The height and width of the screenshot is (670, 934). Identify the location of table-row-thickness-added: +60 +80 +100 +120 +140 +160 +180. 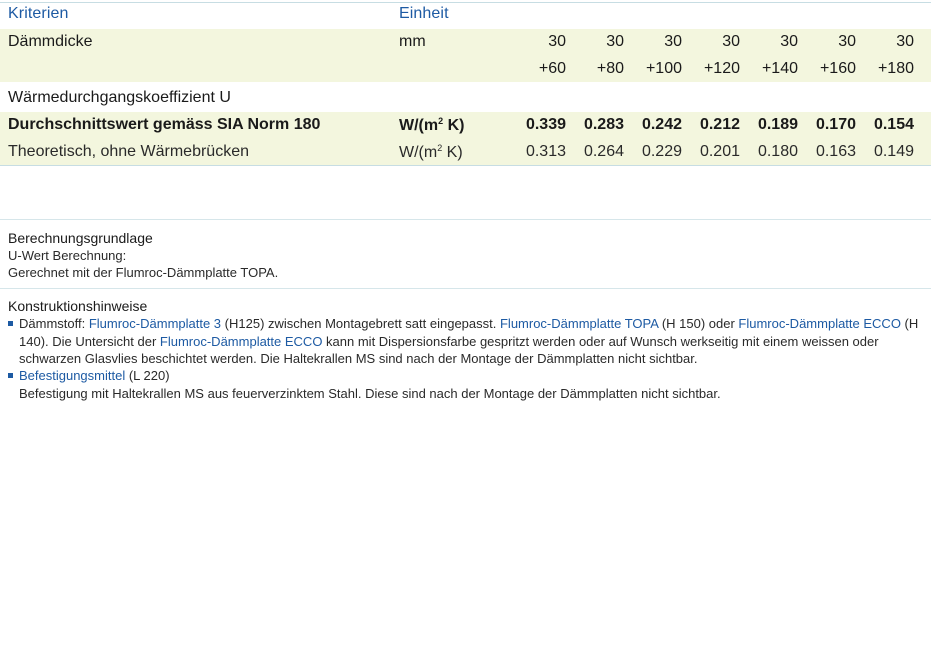
(465, 69).